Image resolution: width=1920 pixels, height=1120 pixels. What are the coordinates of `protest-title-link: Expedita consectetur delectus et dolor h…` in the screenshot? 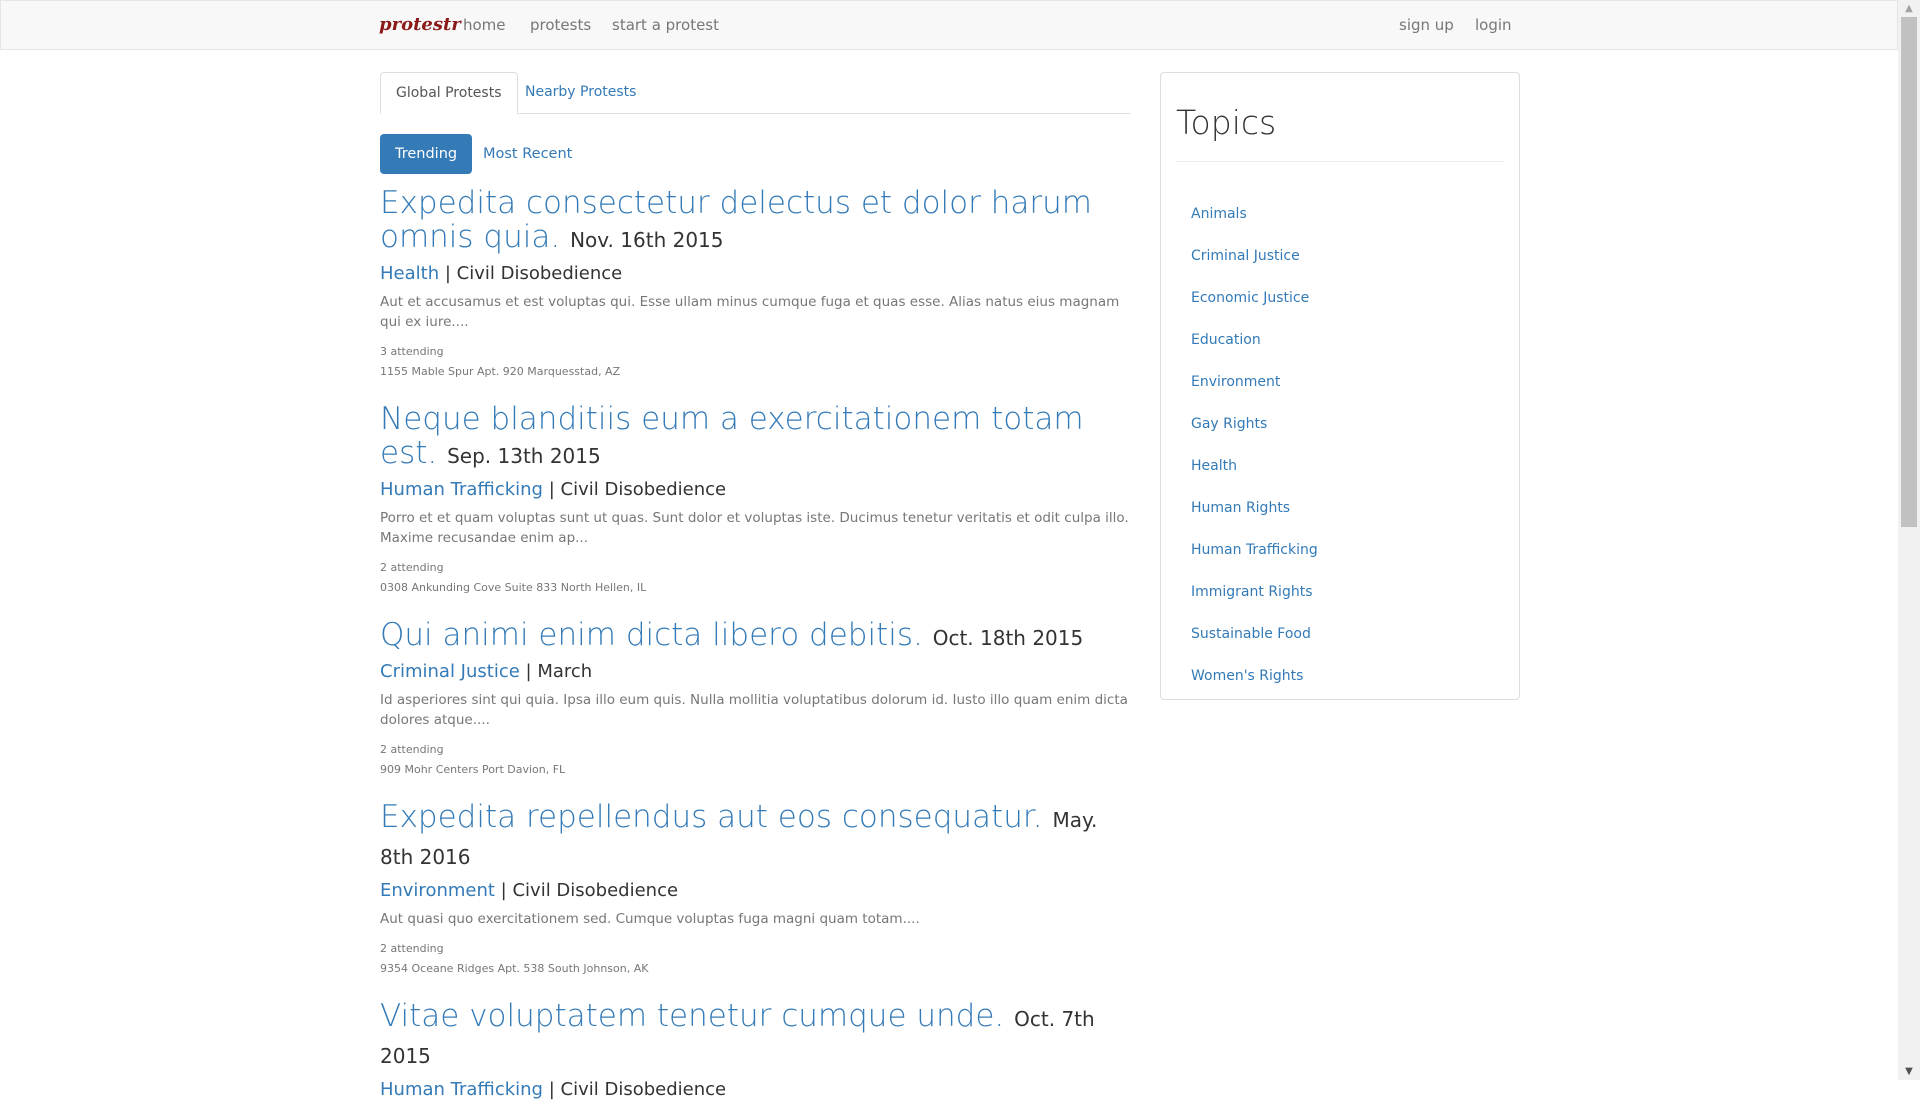 It's located at (736, 220).